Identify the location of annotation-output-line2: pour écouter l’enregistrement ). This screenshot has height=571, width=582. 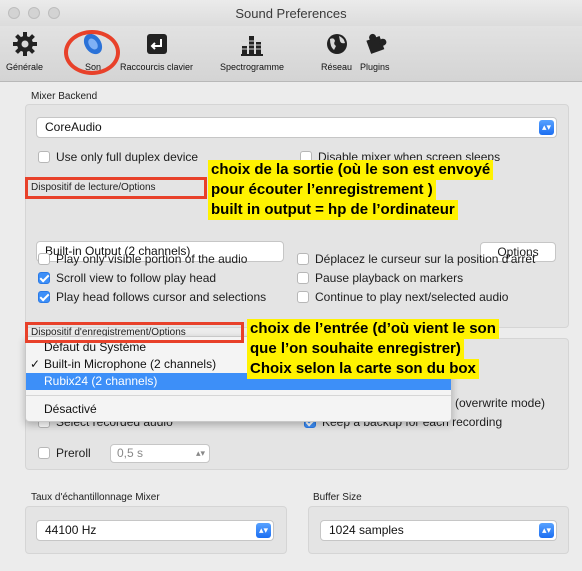
(322, 190).